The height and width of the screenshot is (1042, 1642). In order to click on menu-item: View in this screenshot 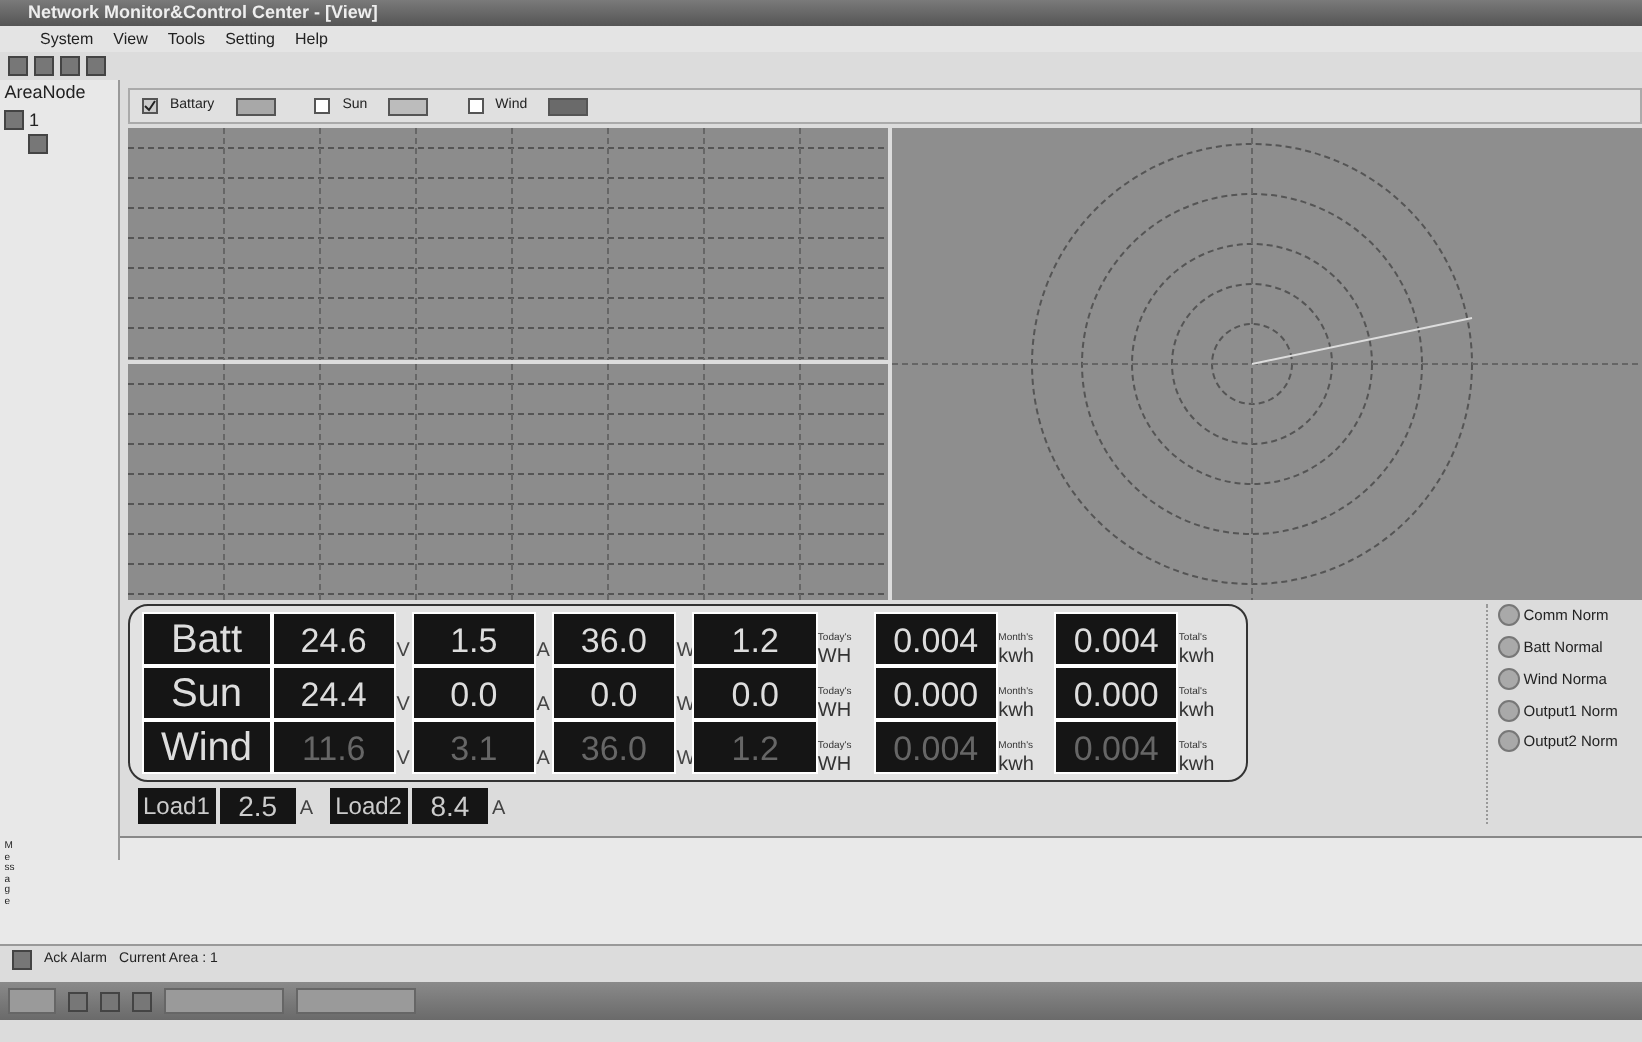, I will do `click(130, 39)`.